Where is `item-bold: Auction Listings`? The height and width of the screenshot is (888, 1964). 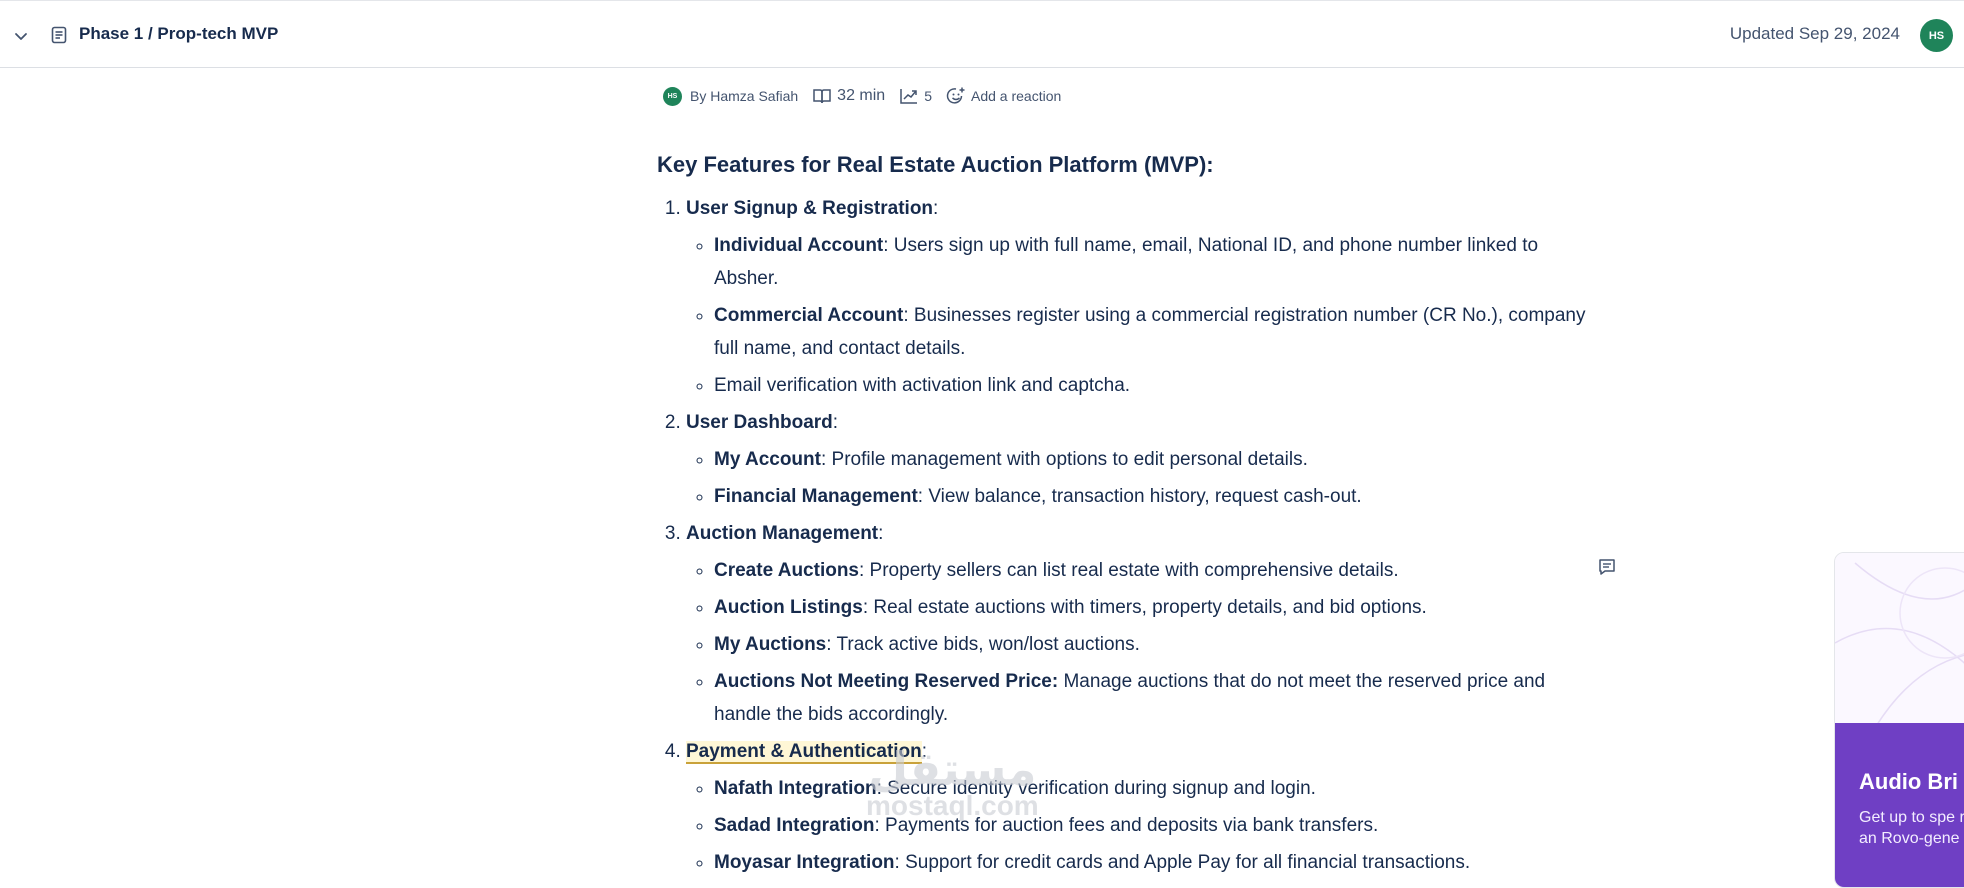
item-bold: Auction Listings is located at coordinates (788, 607).